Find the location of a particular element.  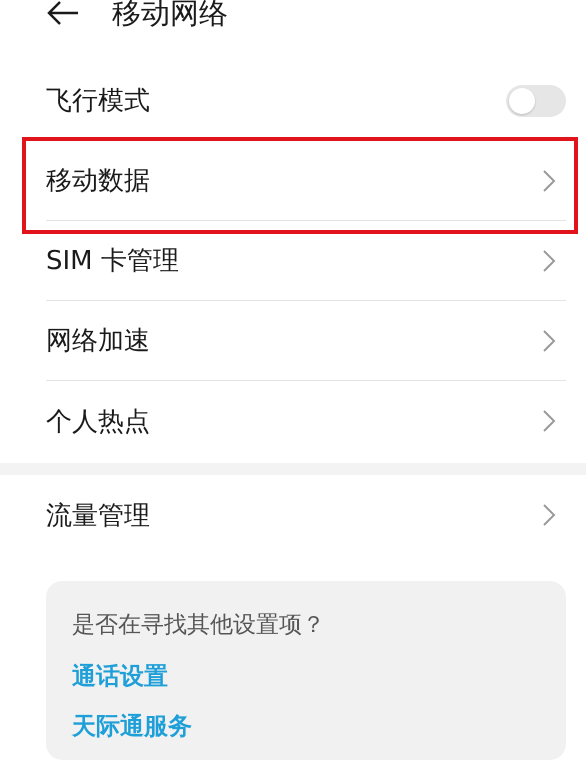

setting-item: 流量管理 is located at coordinates (98, 515).